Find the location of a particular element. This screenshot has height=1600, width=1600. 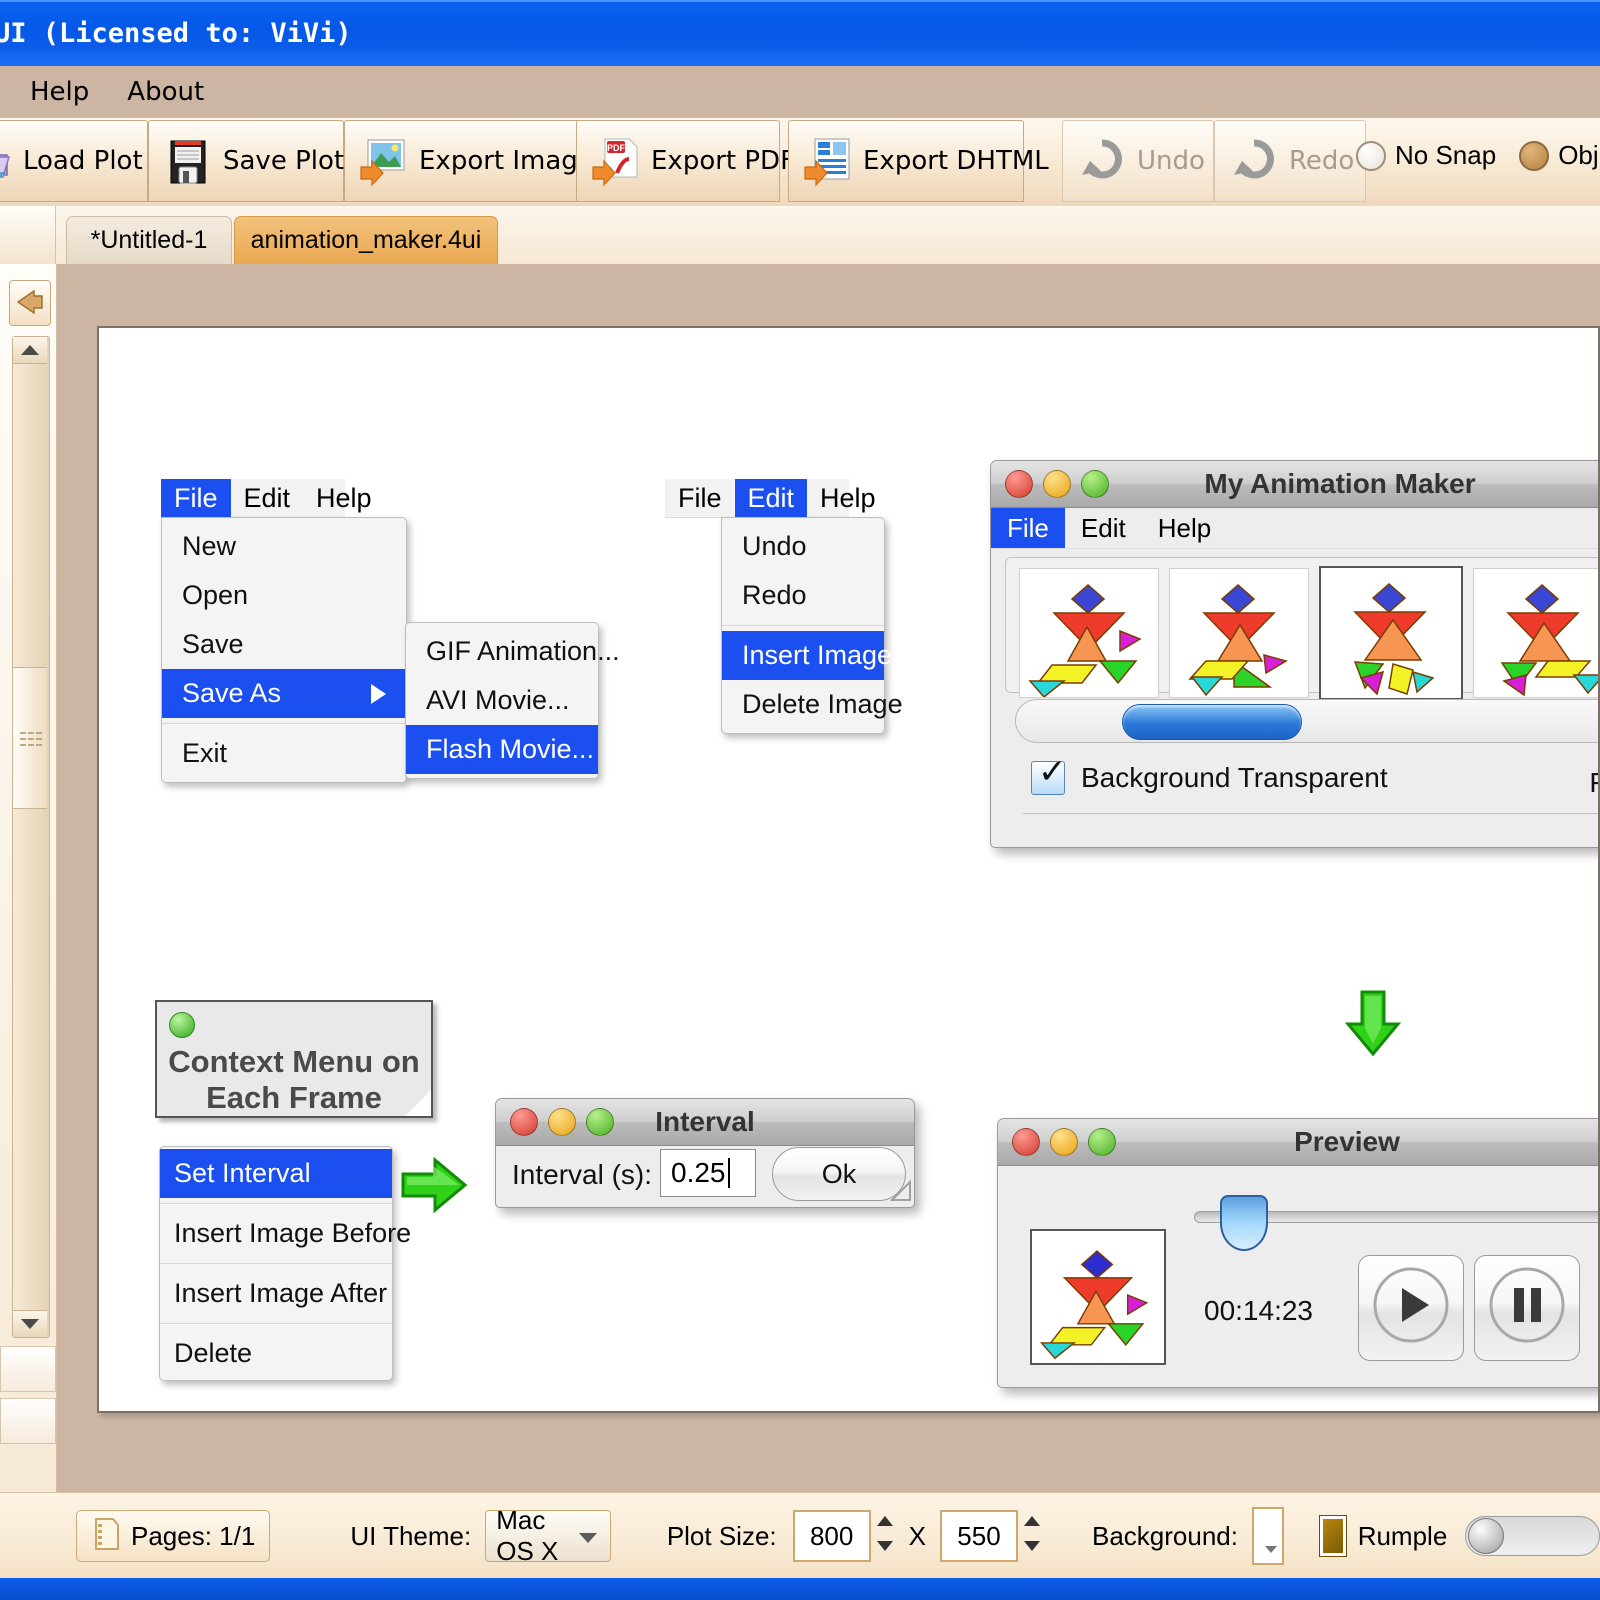

context-item-insert-after: Insert Image After is located at coordinates (276, 1293).